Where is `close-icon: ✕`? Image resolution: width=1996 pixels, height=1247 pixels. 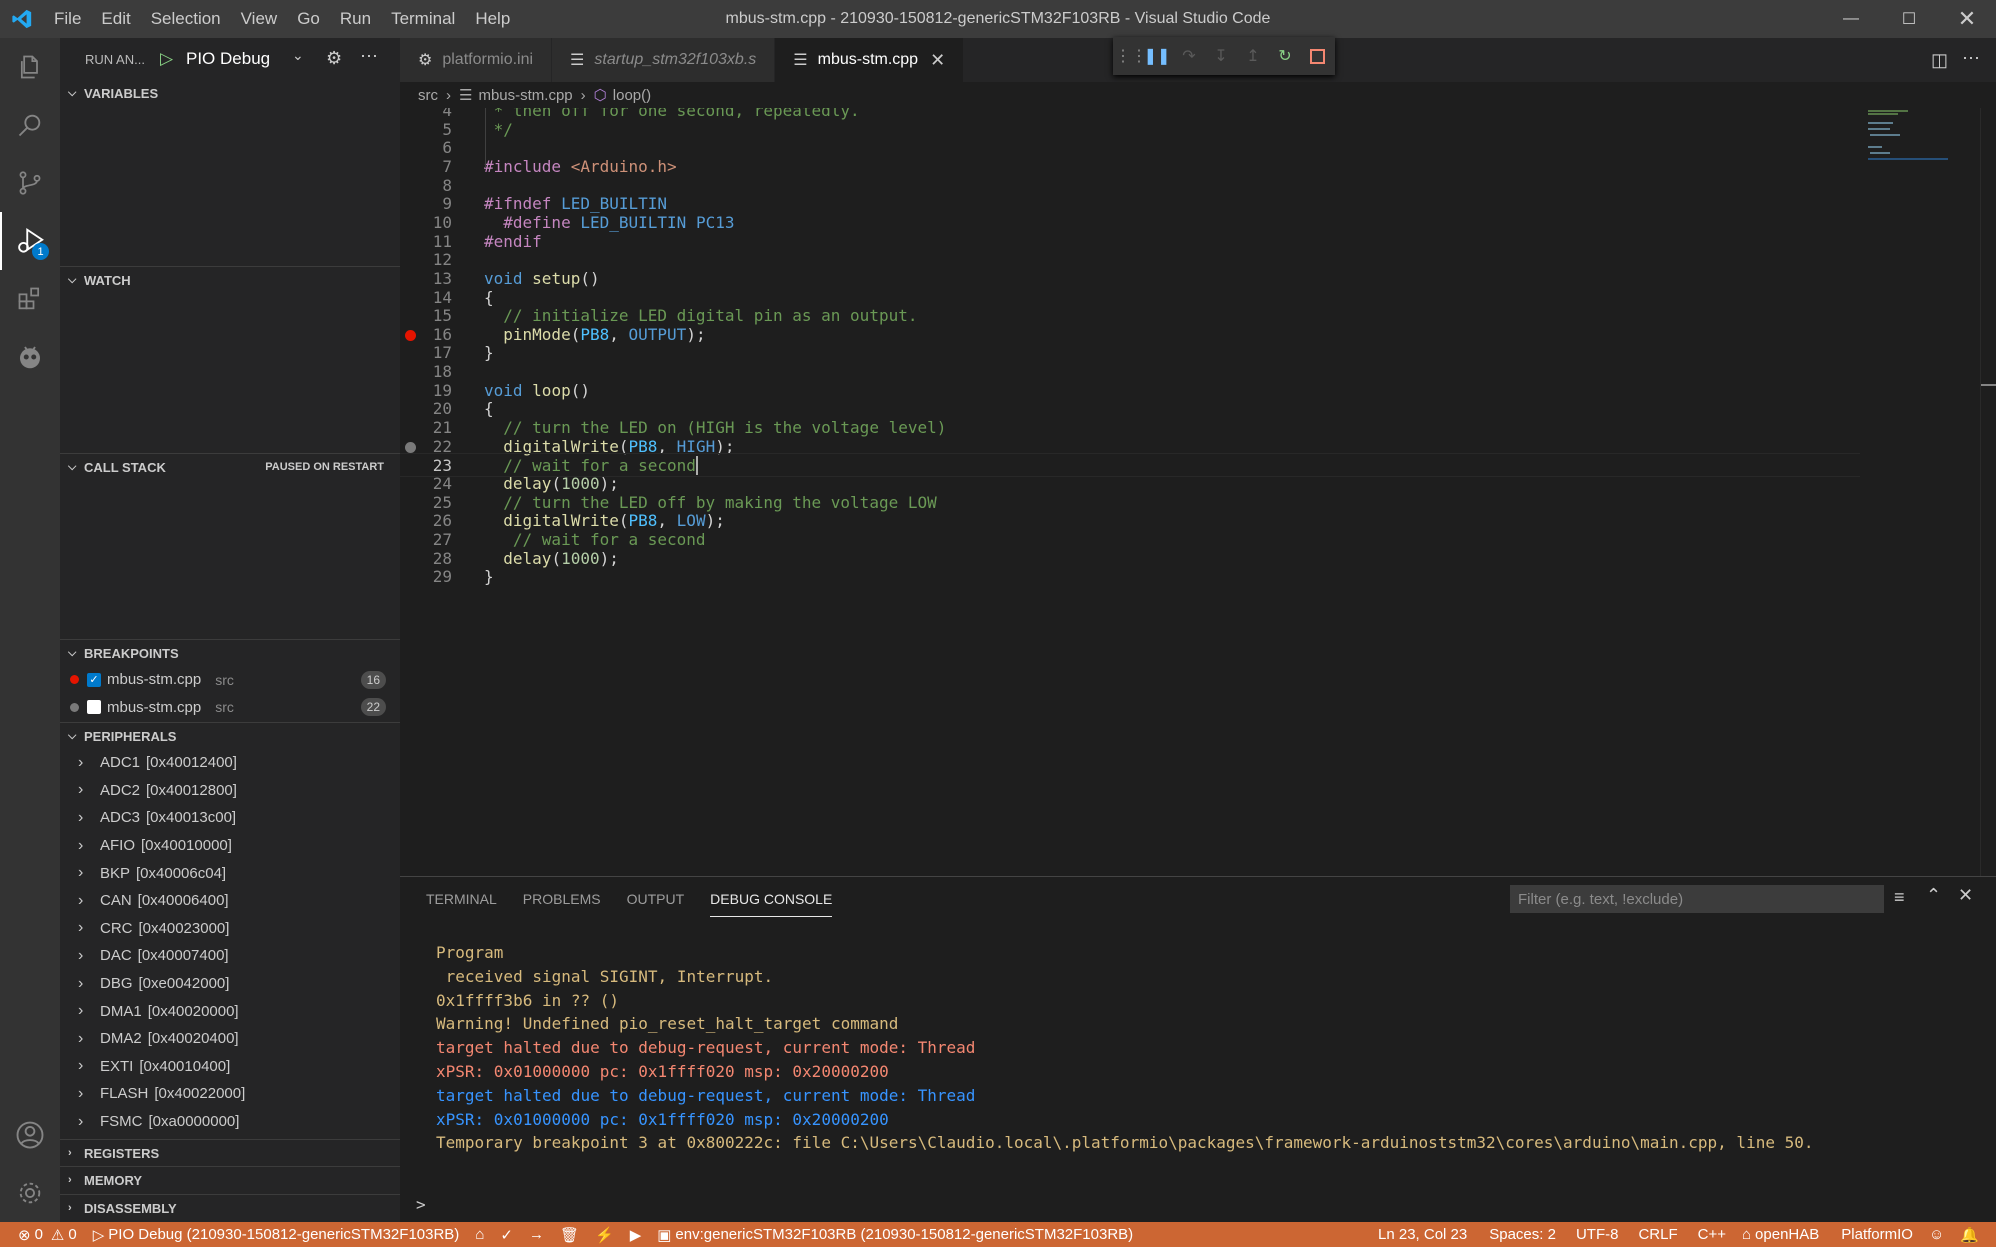 close-icon: ✕ is located at coordinates (1967, 19).